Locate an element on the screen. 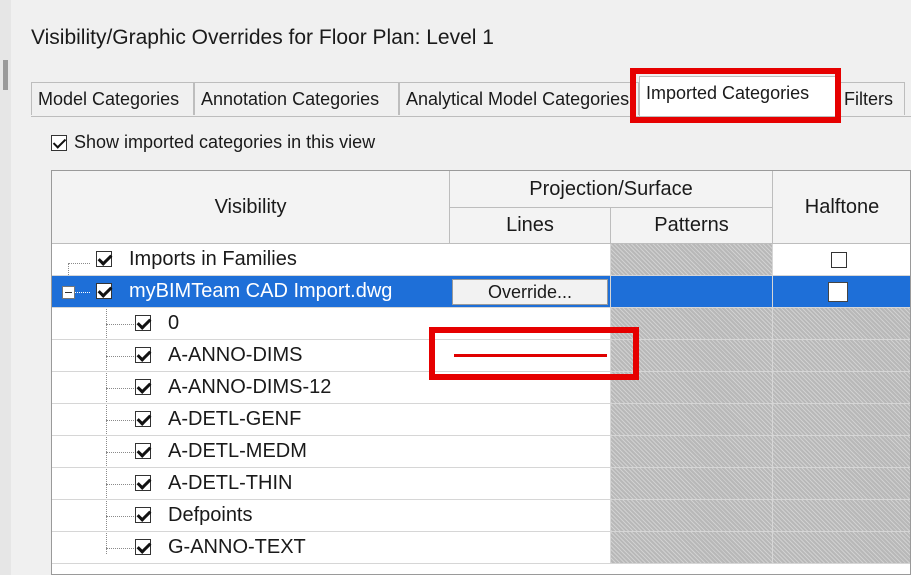  tab-filters: Filters is located at coordinates (871, 98).